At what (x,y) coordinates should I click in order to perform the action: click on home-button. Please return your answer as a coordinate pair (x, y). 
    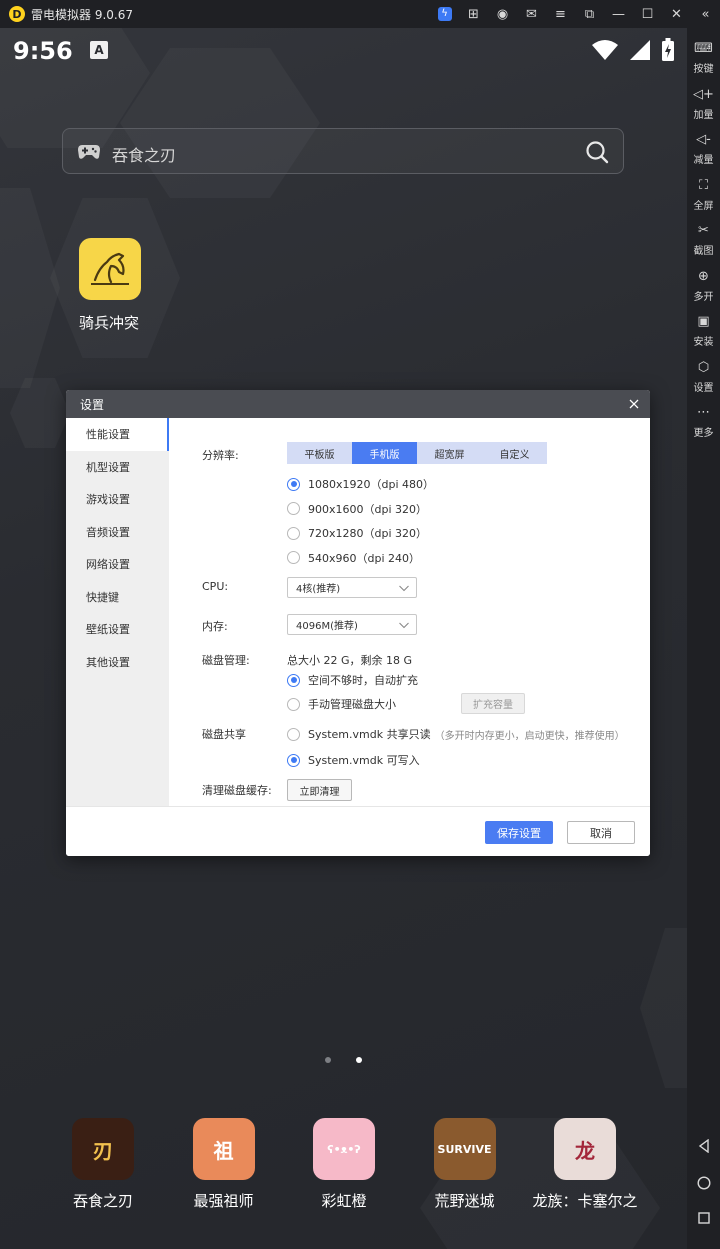
    Looking at the image, I should click on (703, 1183).